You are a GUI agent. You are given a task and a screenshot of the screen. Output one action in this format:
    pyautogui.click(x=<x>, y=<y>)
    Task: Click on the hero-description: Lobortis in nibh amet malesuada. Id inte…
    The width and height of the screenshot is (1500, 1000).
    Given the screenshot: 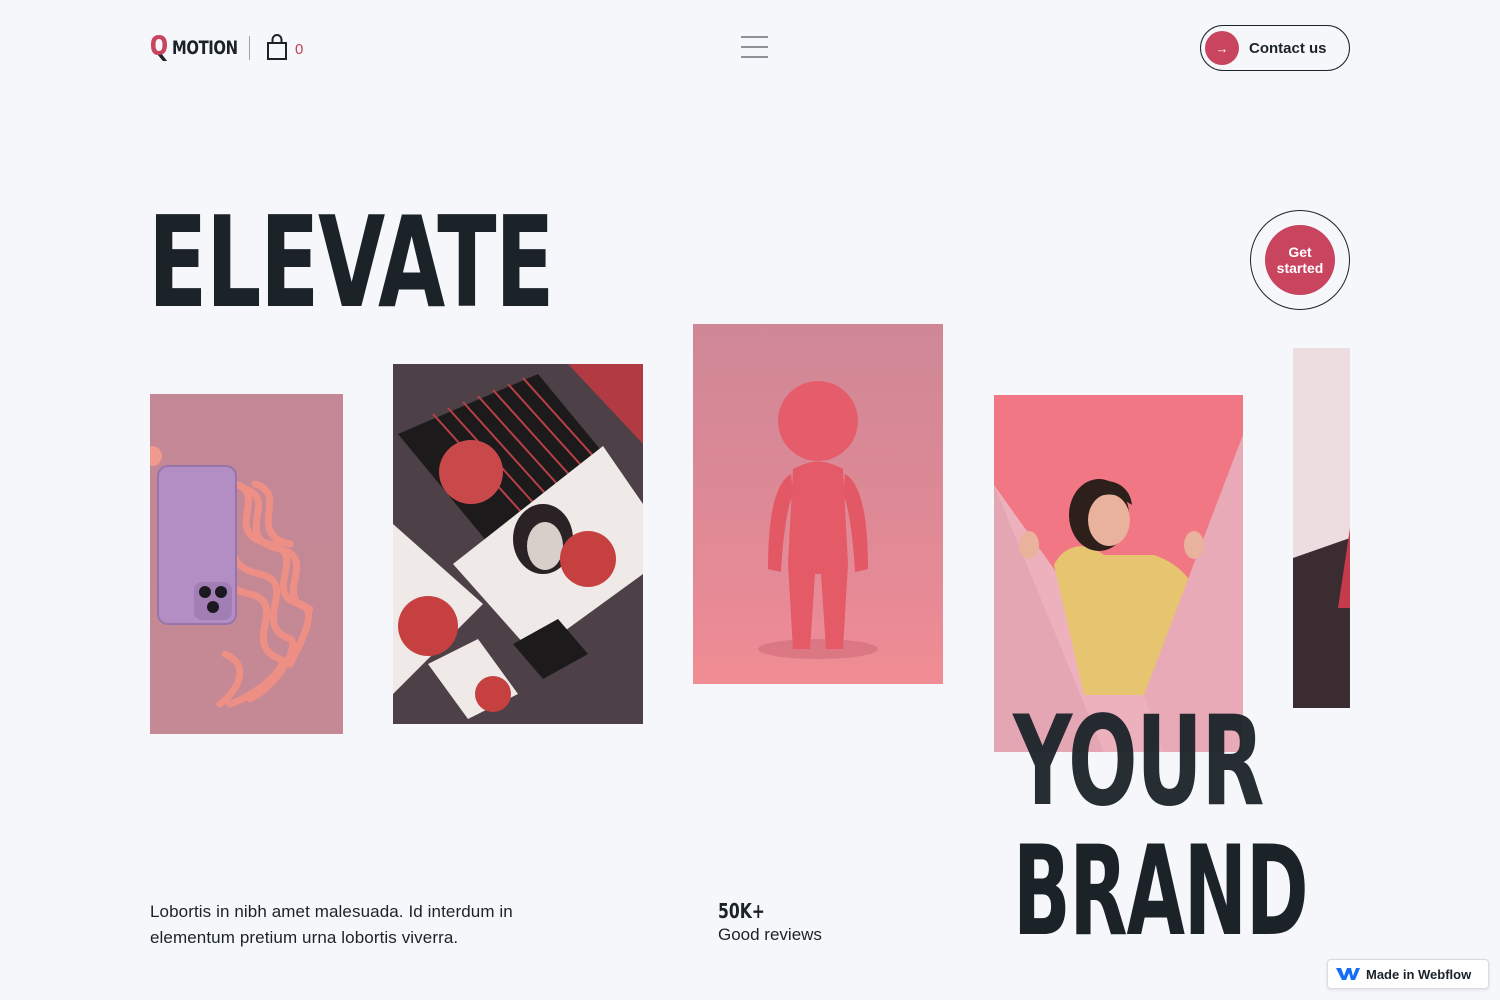 What is the action you would take?
    pyautogui.click(x=331, y=924)
    